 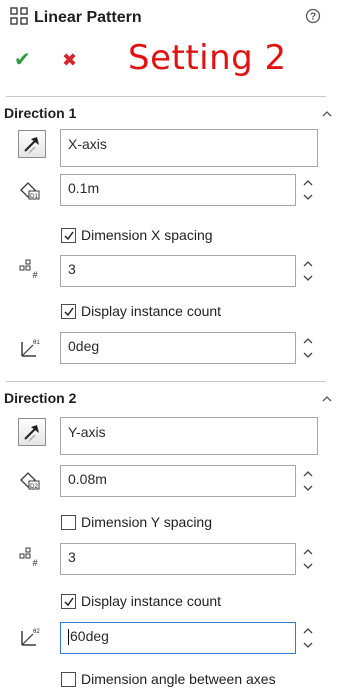 I want to click on direction2-angle-field: 60deg, so click(x=178, y=638).